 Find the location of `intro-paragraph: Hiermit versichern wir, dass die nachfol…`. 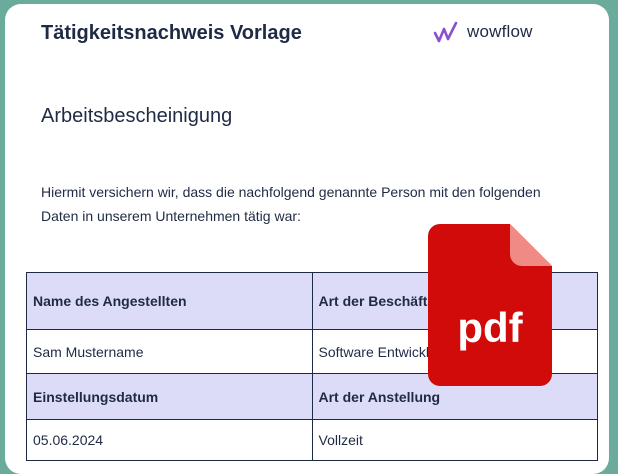

intro-paragraph: Hiermit versichern wir, dass die nachfol… is located at coordinates (291, 204).